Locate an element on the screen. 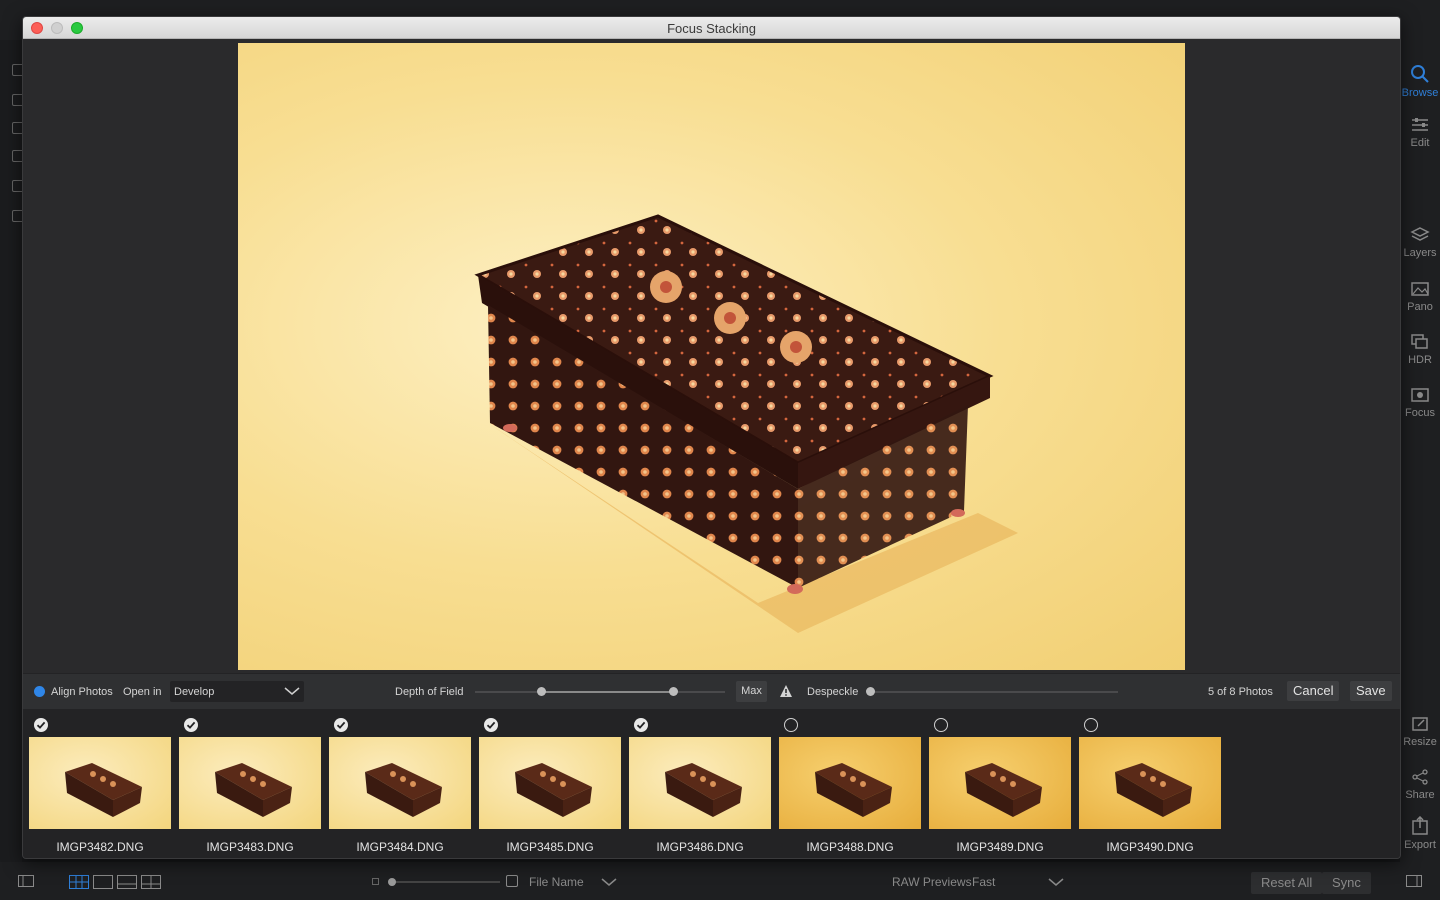  tool-label-resize: Resize is located at coordinates (1420, 742).